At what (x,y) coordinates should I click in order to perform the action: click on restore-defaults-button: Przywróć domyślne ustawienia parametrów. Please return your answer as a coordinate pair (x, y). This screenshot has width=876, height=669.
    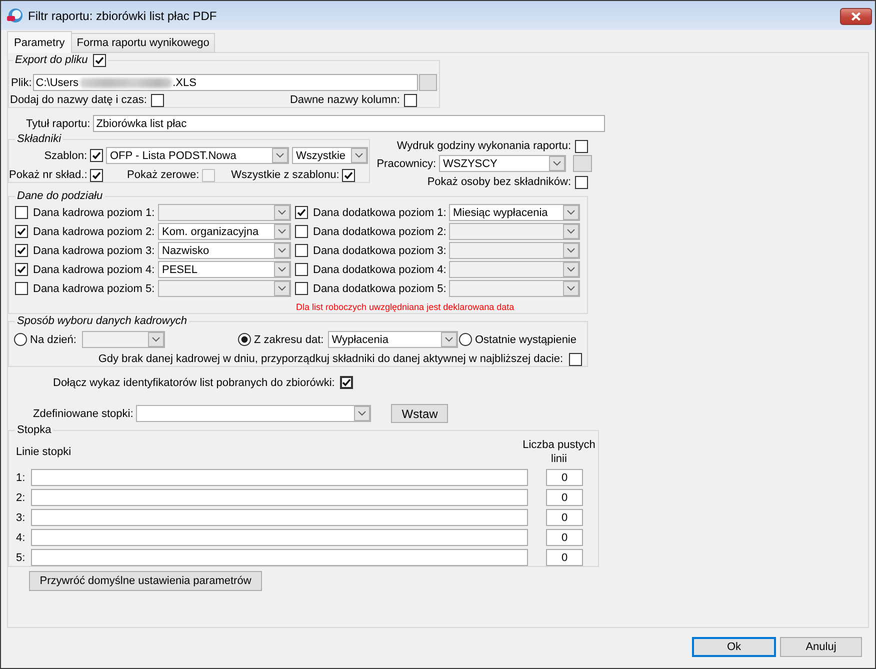
    Looking at the image, I should click on (145, 581).